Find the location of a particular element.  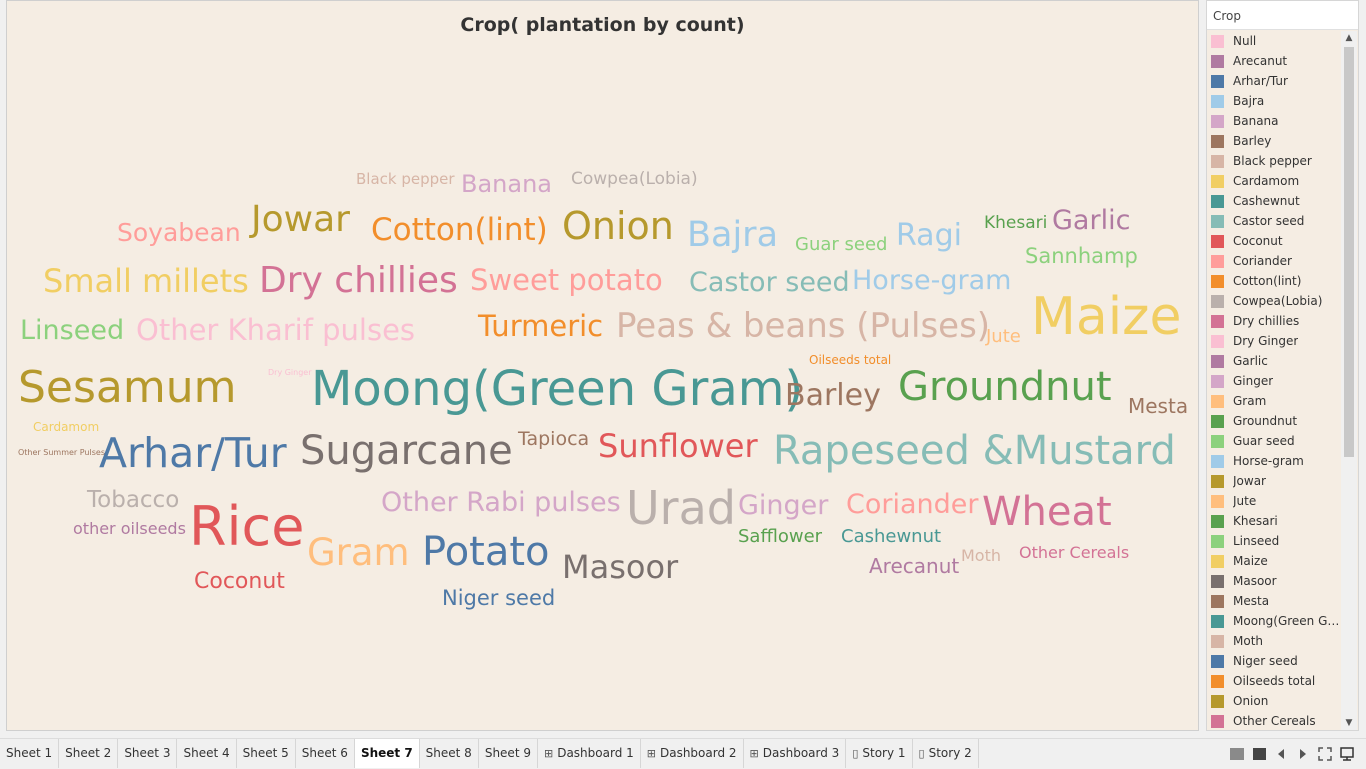

word-gram: Gram is located at coordinates (358, 552).